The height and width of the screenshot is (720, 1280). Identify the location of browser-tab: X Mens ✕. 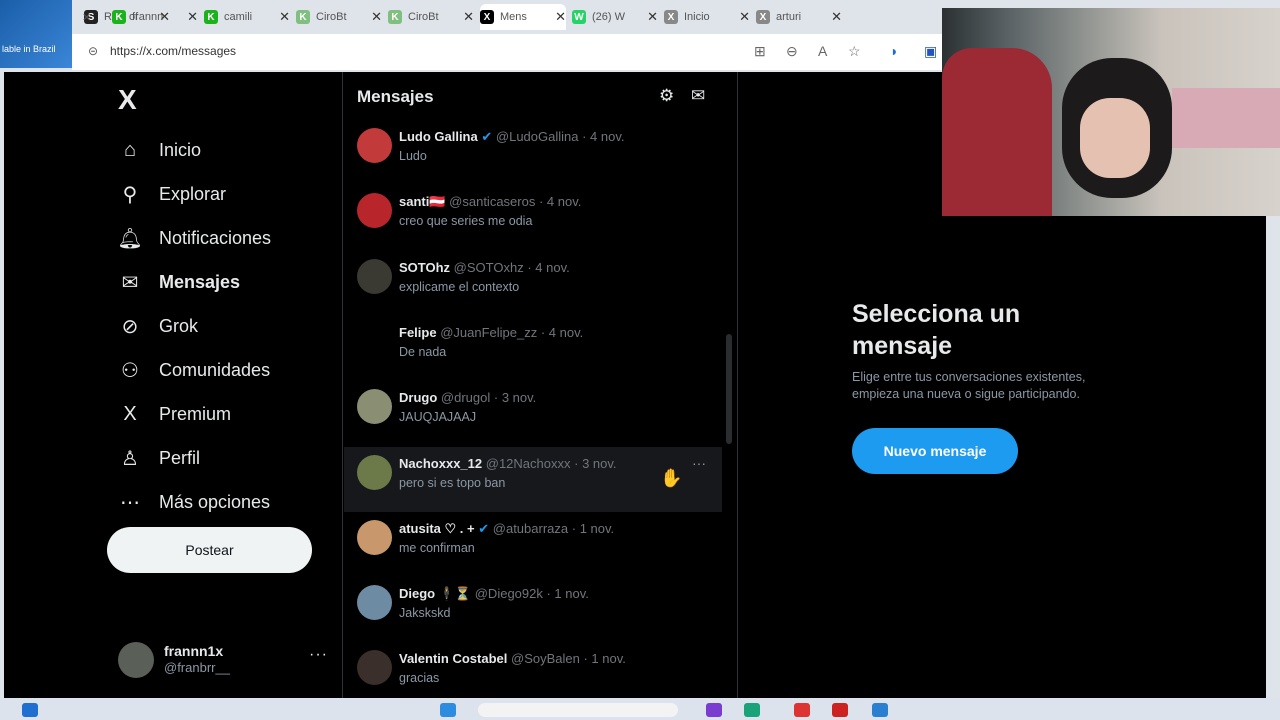
(523, 17).